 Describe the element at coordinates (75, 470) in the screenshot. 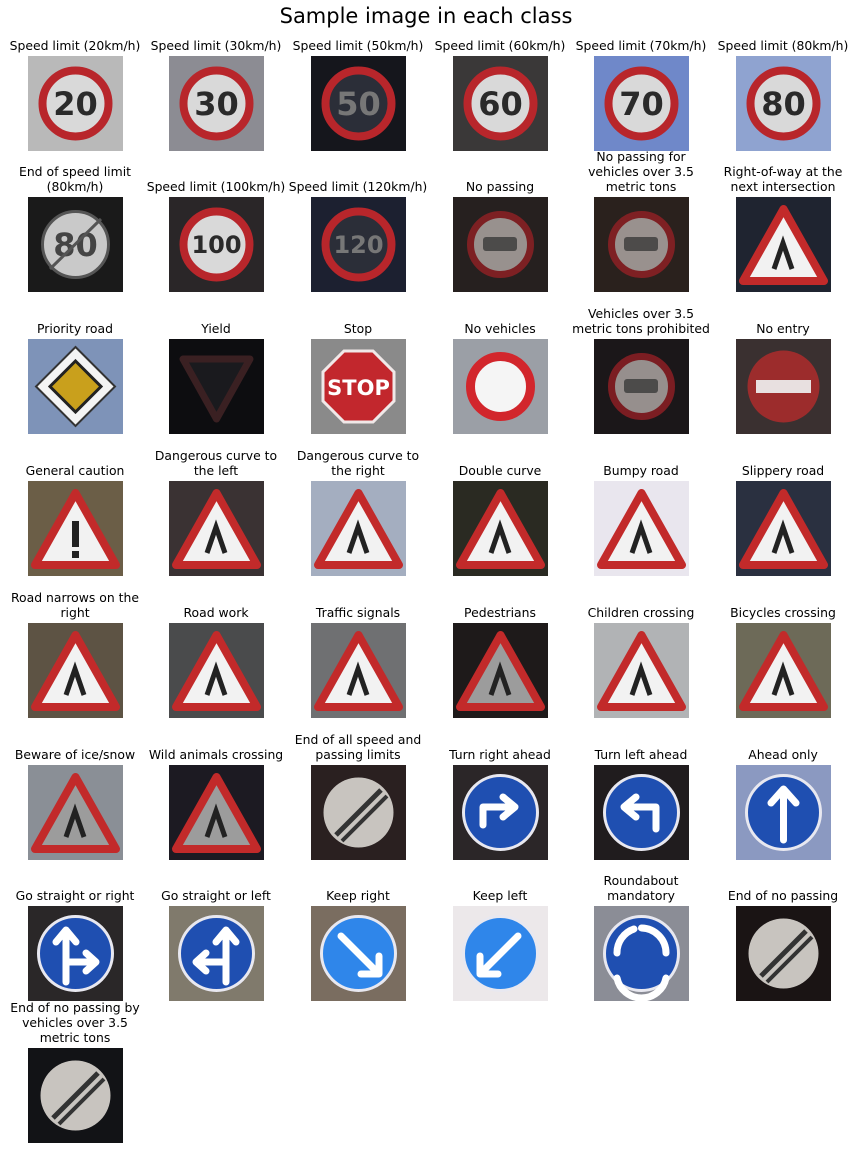

I see `class-label: General caution` at that location.